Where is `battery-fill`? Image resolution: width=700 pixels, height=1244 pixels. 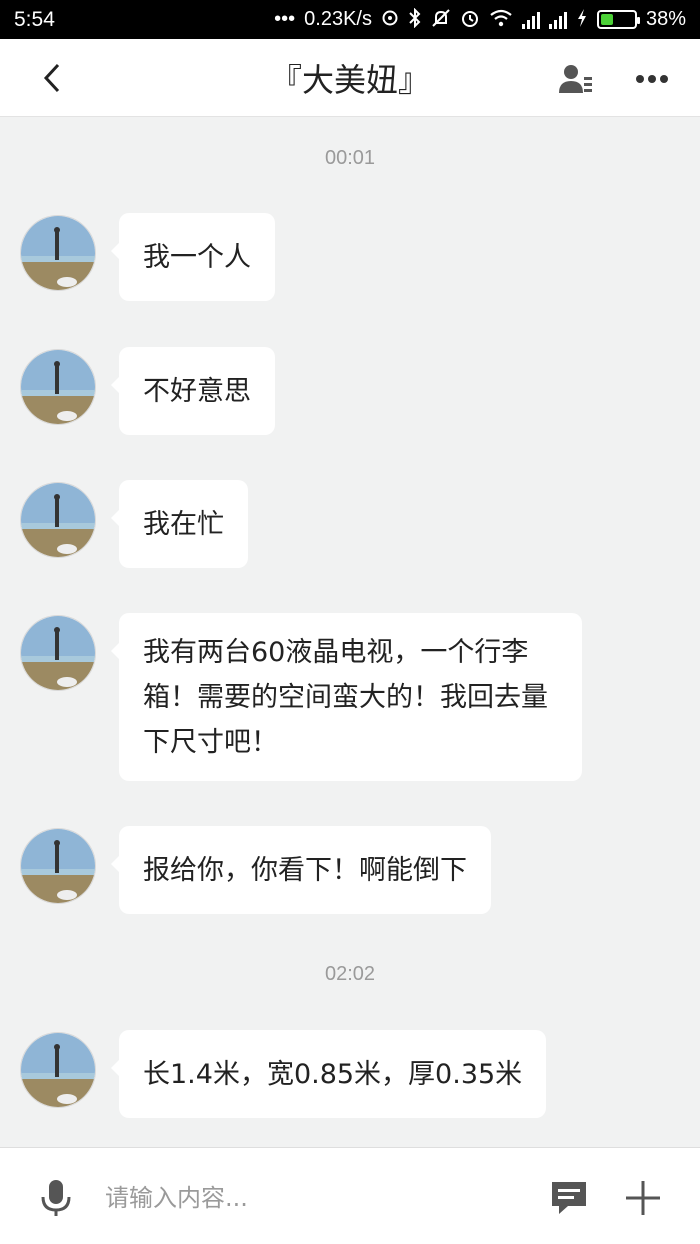
battery-fill is located at coordinates (607, 19).